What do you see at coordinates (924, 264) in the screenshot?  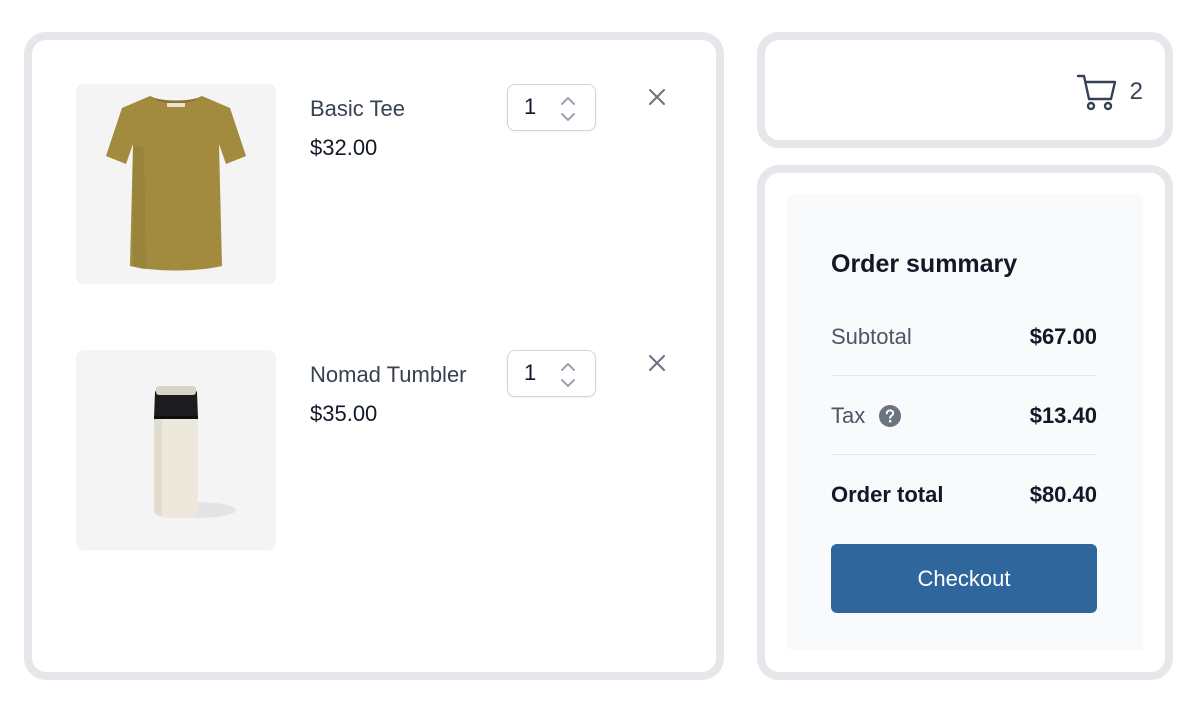 I see `summary-title: Order summary` at bounding box center [924, 264].